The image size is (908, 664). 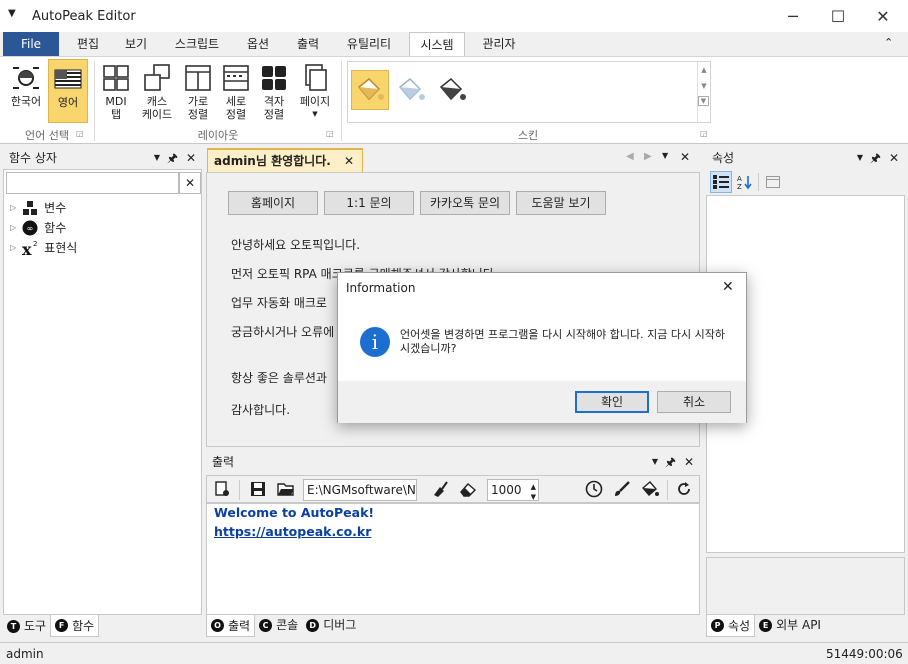 What do you see at coordinates (360, 490) in the screenshot?
I see `log-path-input: E:\NGMsoftware\NG` at bounding box center [360, 490].